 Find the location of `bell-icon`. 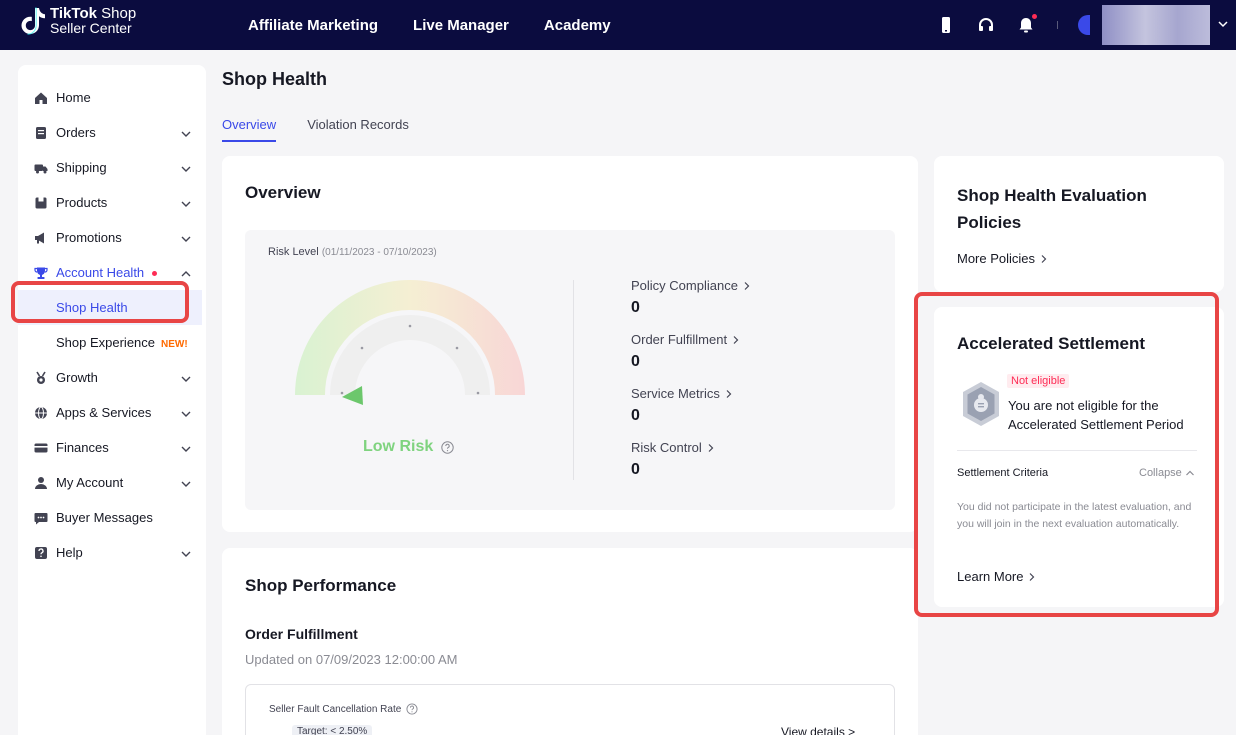

bell-icon is located at coordinates (1027, 24).